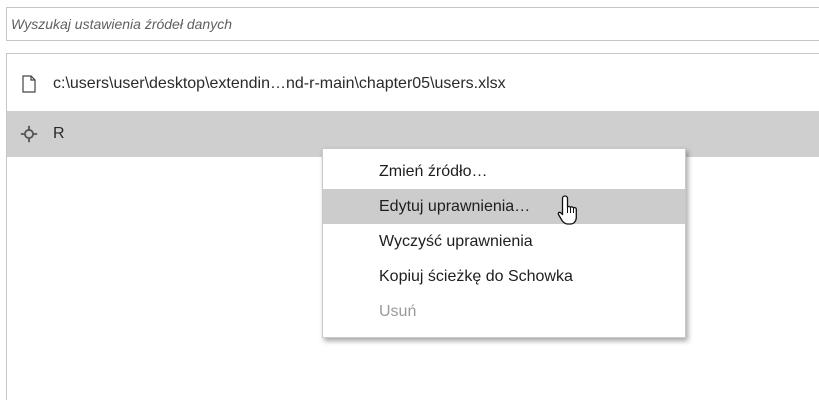  Describe the element at coordinates (59, 133) in the screenshot. I see `list-item-label: R` at that location.